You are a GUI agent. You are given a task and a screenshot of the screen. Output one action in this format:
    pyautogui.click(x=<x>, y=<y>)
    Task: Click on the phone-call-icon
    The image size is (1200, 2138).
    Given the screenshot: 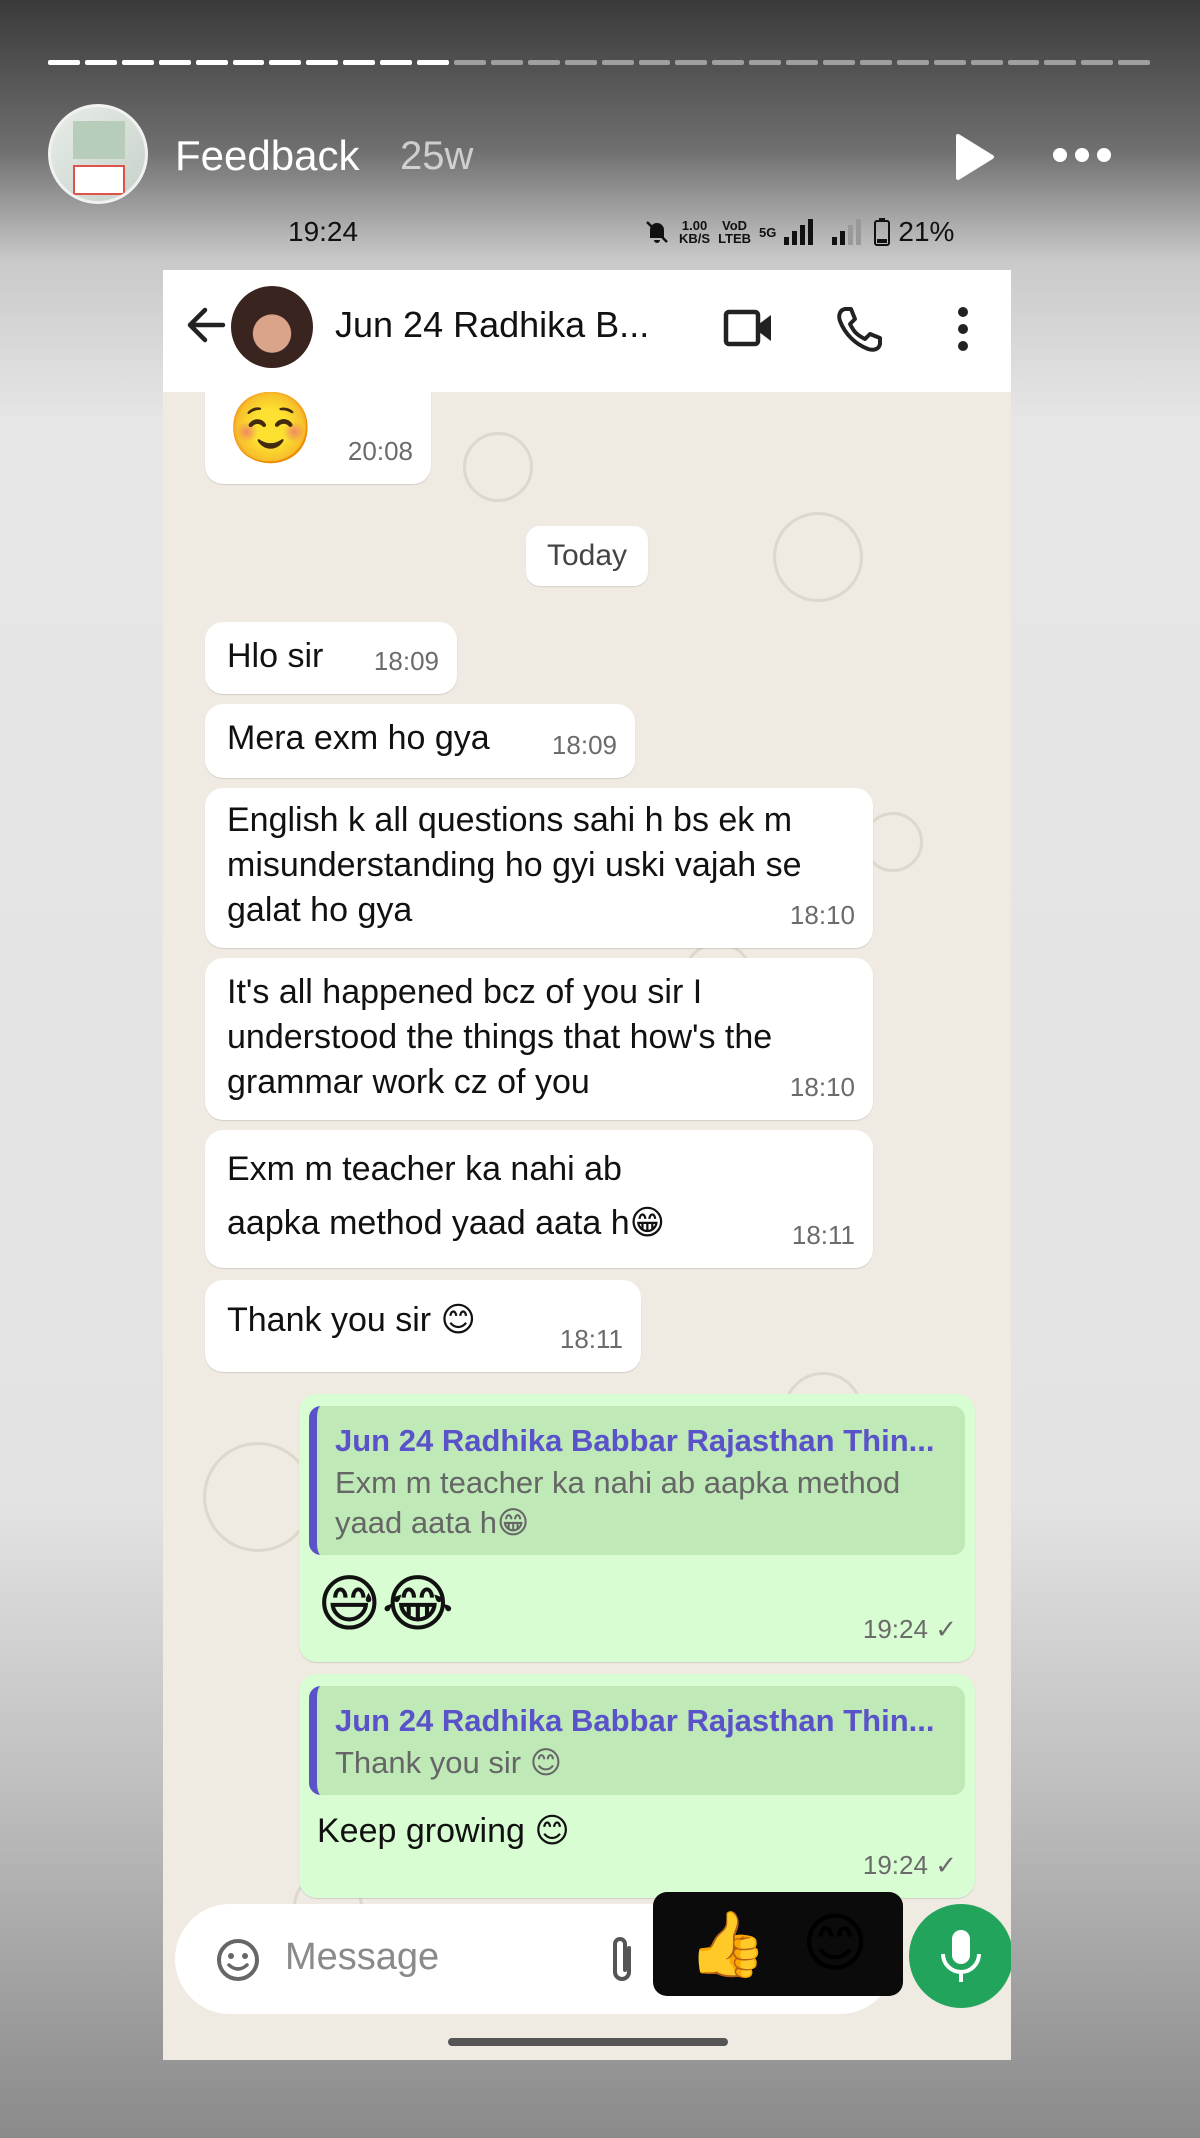 What is the action you would take?
    pyautogui.click(x=860, y=329)
    